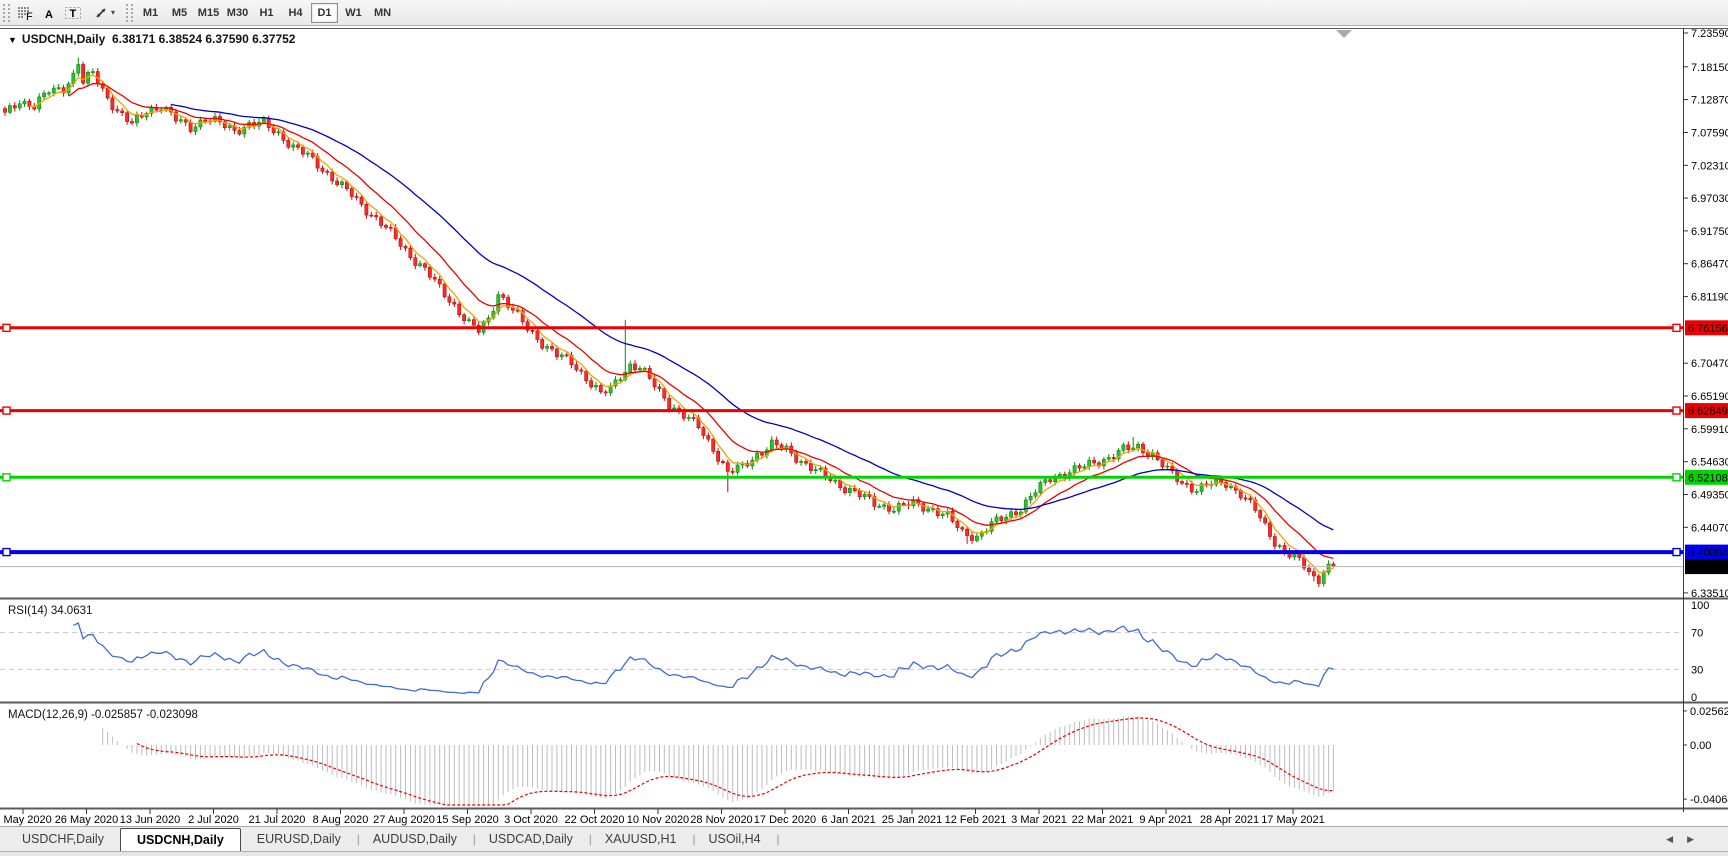 The image size is (1728, 856). What do you see at coordinates (864, 853) in the screenshot?
I see `status-bar` at bounding box center [864, 853].